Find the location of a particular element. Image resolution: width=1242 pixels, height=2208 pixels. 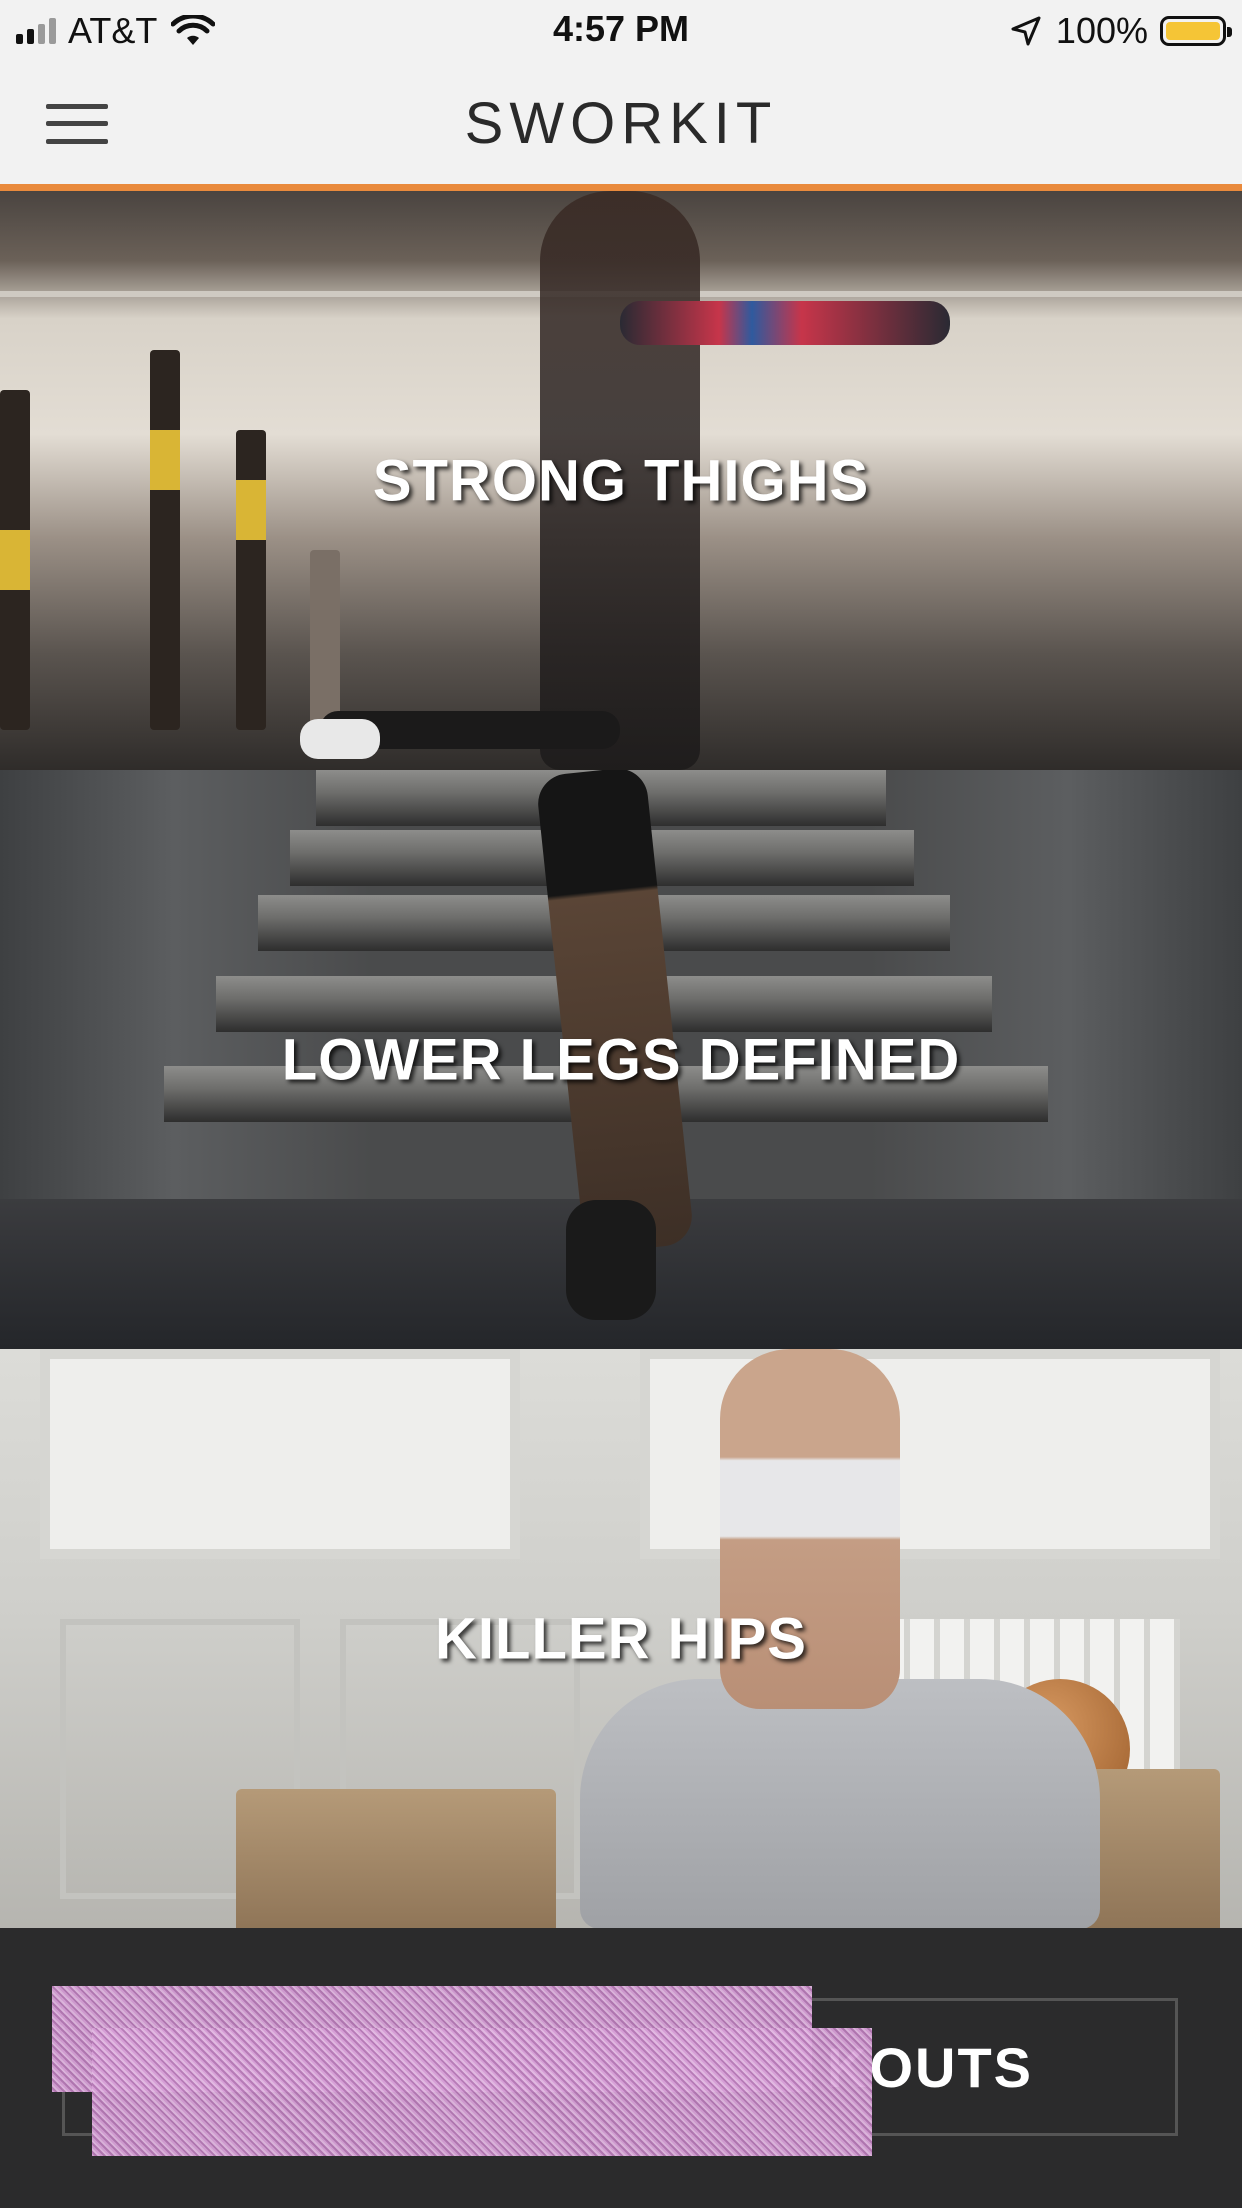

workout-title: KILLER HIPS is located at coordinates (621, 1638).